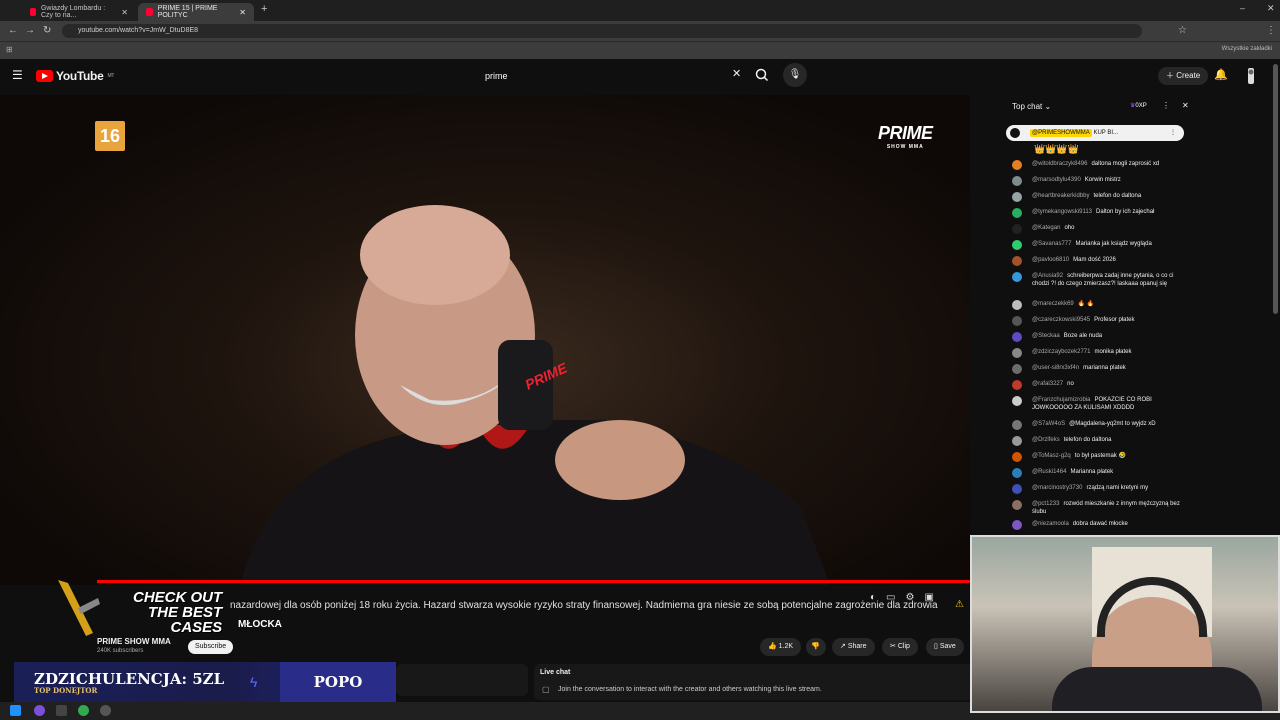 This screenshot has width=1280, height=720. I want to click on all-bookmarks-link: Wszystkie zakładki, so click(1247, 49).